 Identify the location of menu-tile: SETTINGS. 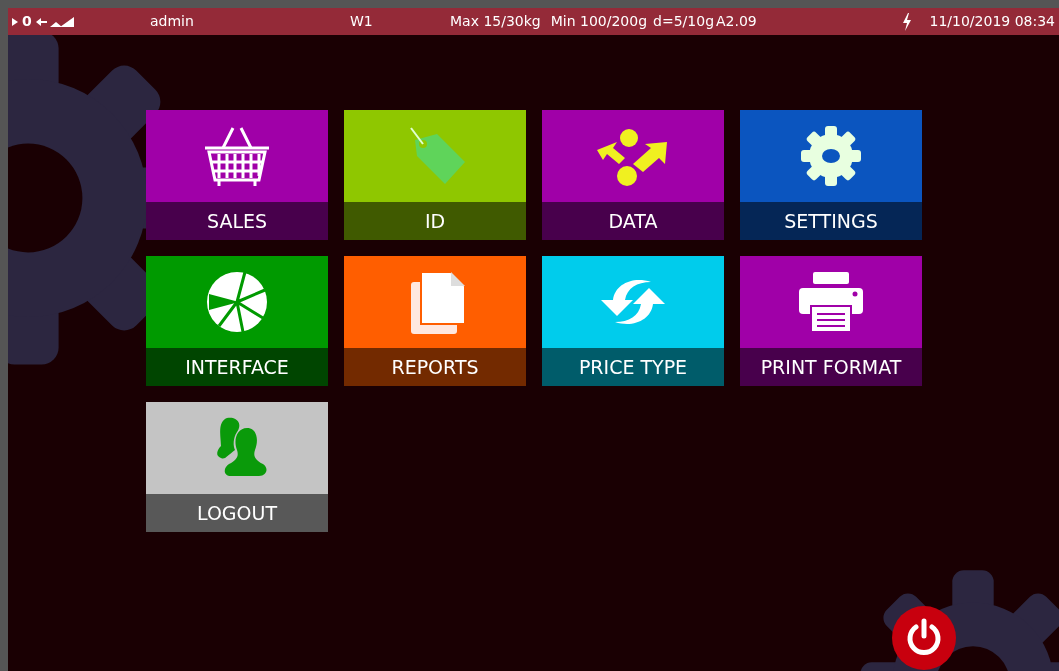
(831, 175).